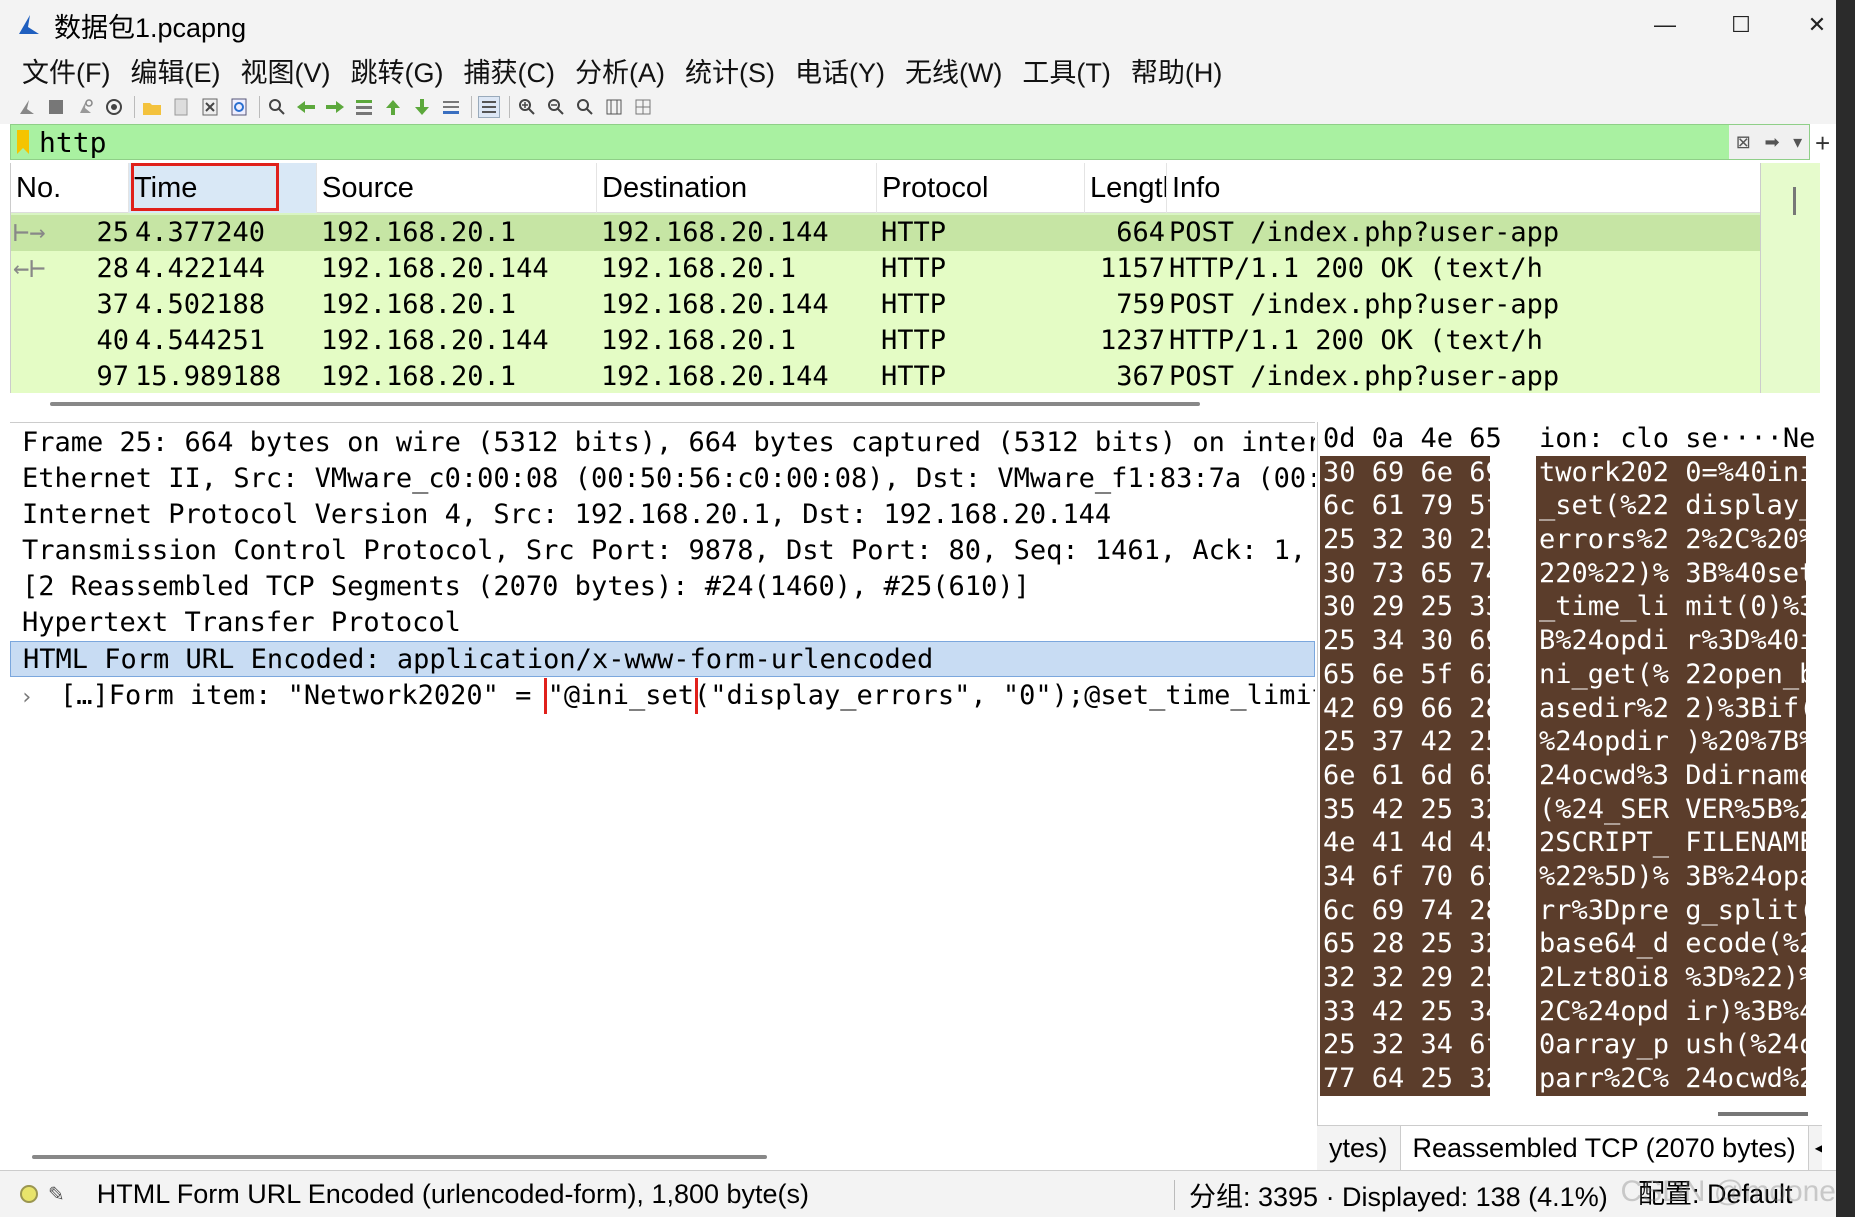 The height and width of the screenshot is (1217, 1855). What do you see at coordinates (1411, 607) in the screenshot?
I see `hex-row: 30 29 25 33` at bounding box center [1411, 607].